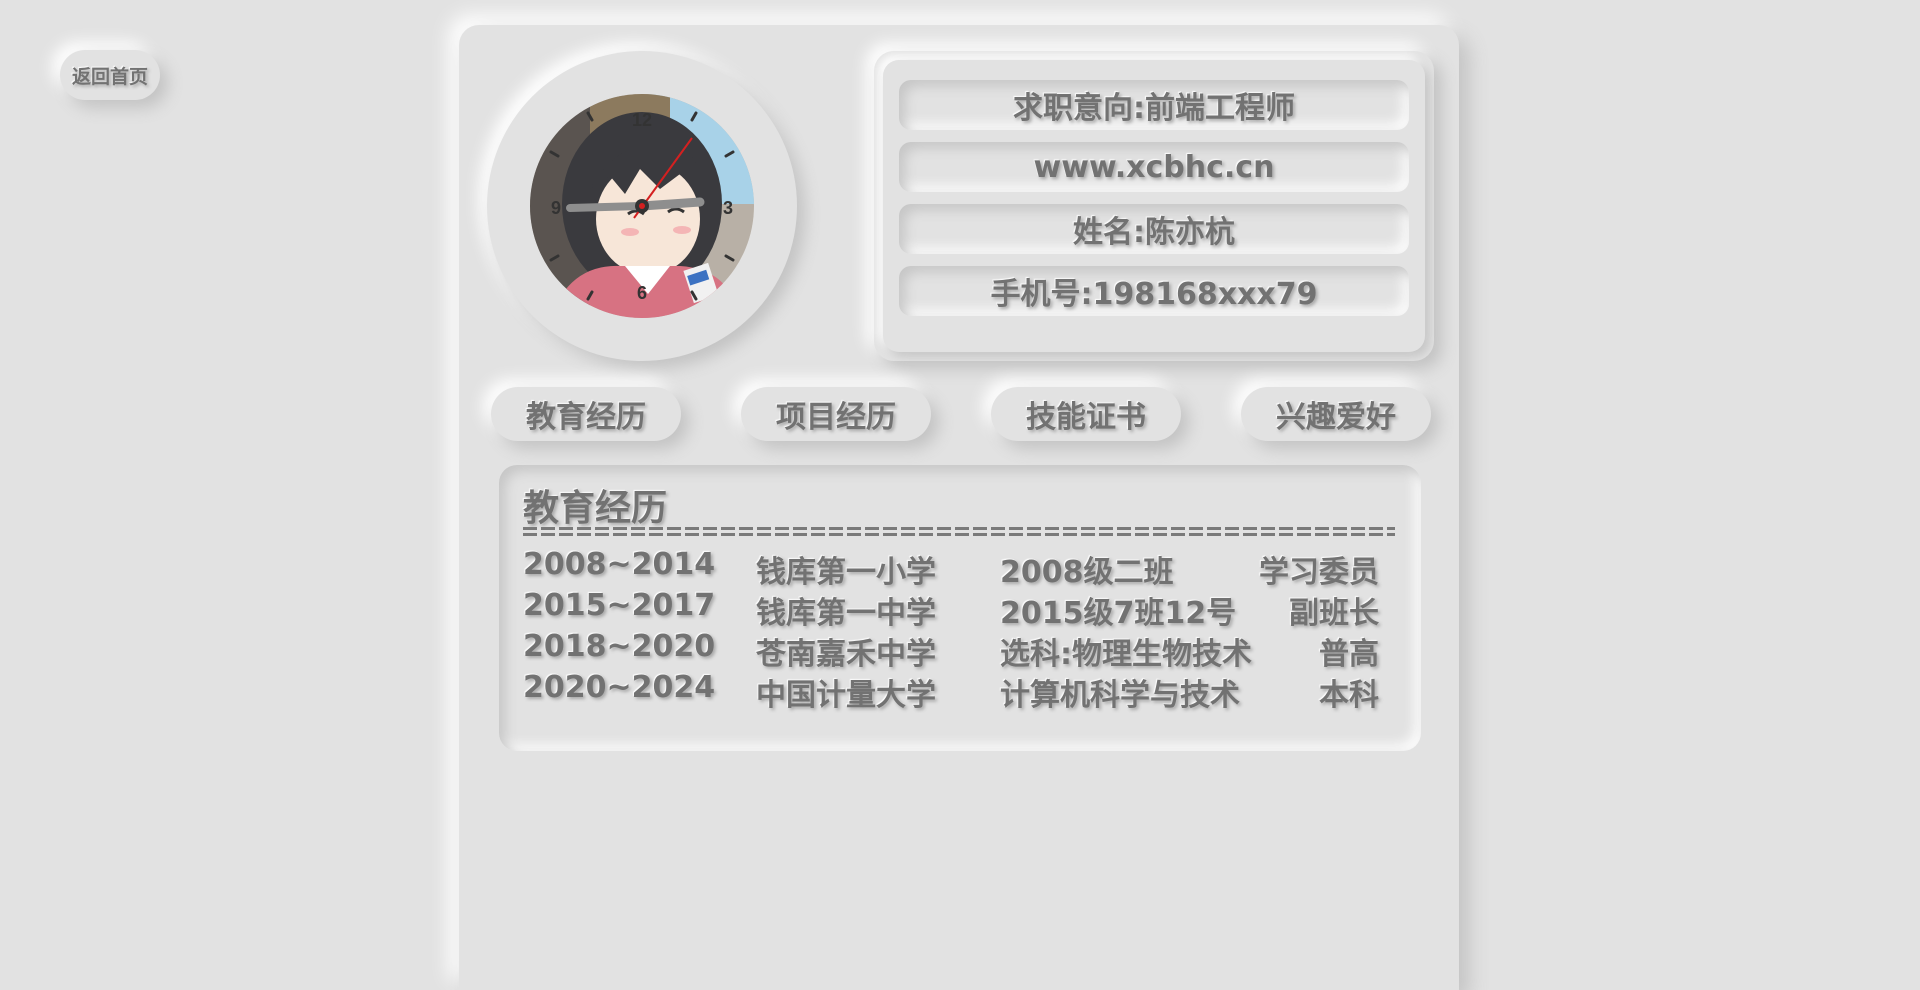  Describe the element at coordinates (1154, 105) in the screenshot. I see `job-intention: 求职意向:前端工程师` at that location.